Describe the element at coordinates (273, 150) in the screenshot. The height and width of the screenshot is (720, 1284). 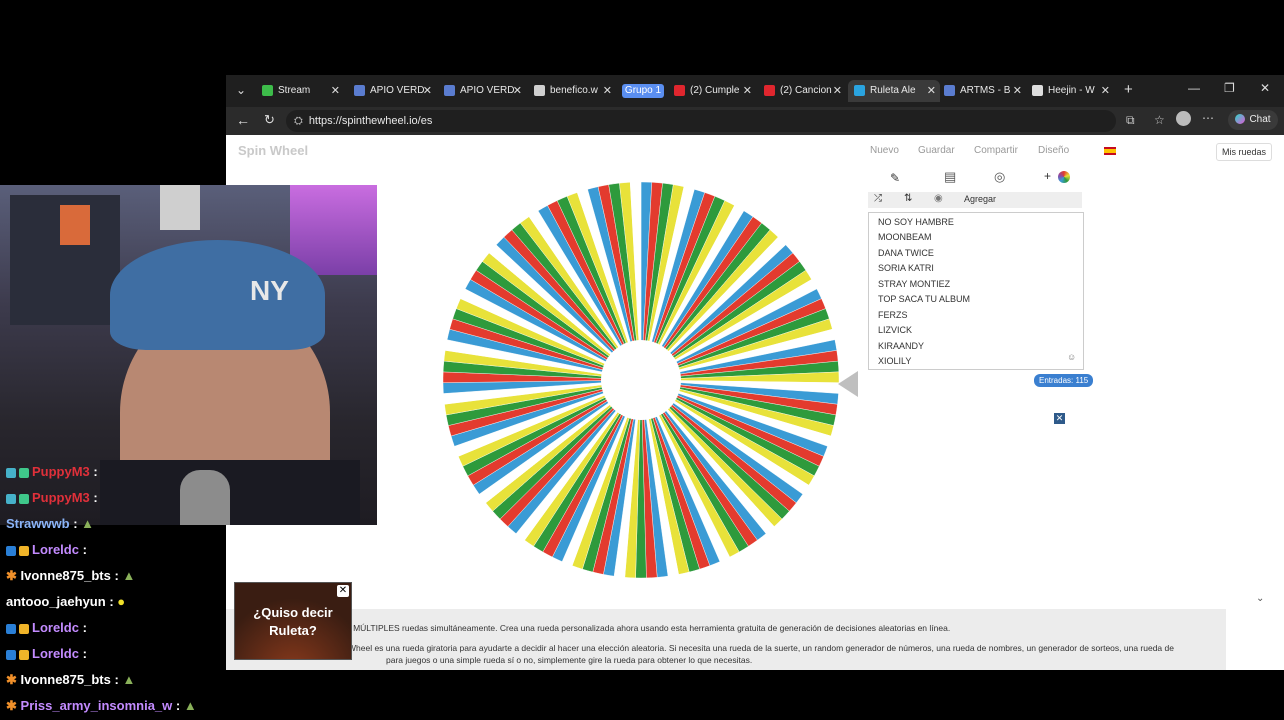
I see `site-logo: Spin Wheel` at that location.